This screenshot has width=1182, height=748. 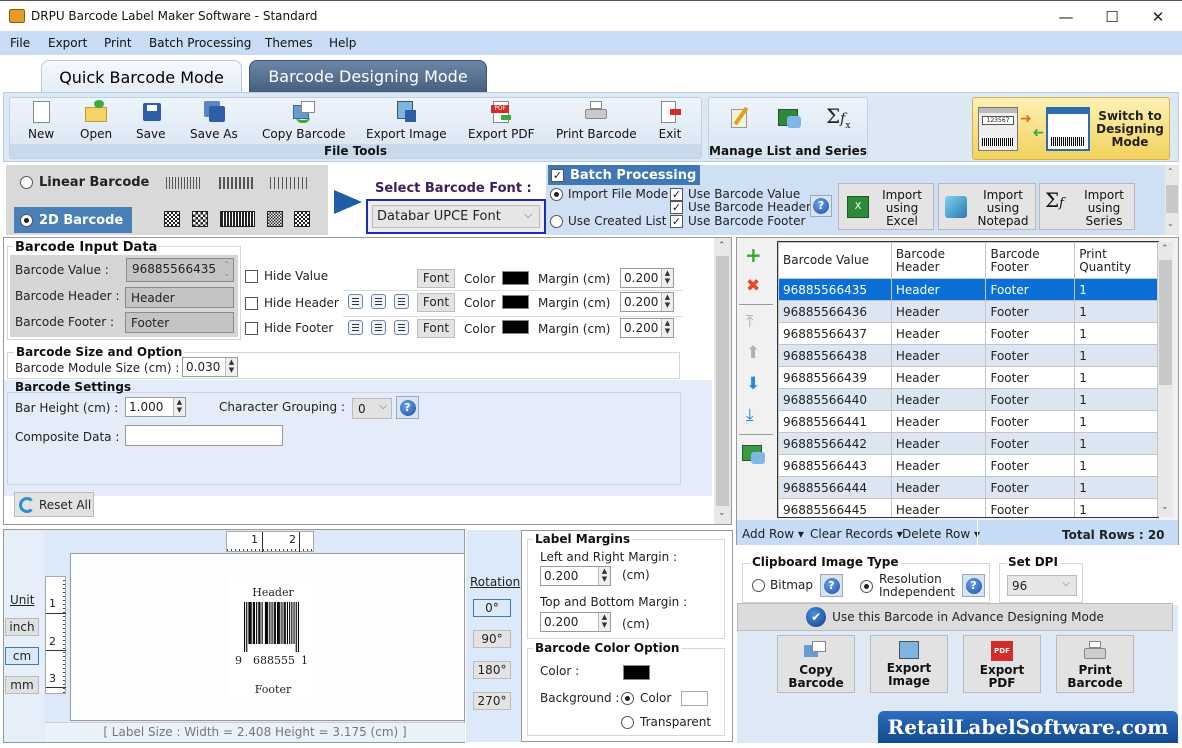 What do you see at coordinates (866, 586) in the screenshot?
I see `resolution-independent-option` at bounding box center [866, 586].